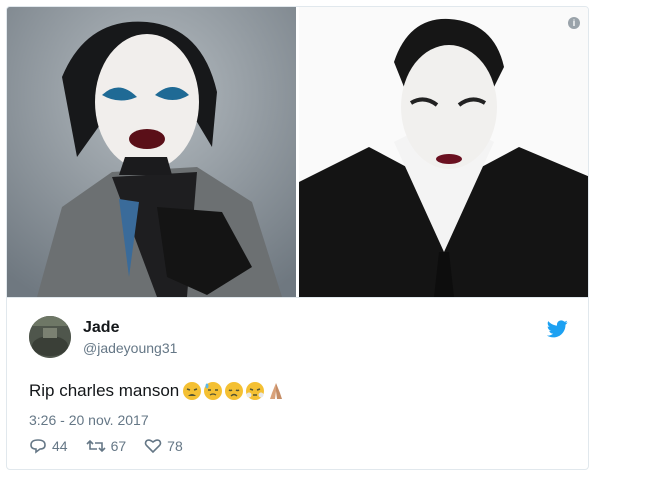 The image size is (670, 480). What do you see at coordinates (153, 446) in the screenshot?
I see `heart-icon` at bounding box center [153, 446].